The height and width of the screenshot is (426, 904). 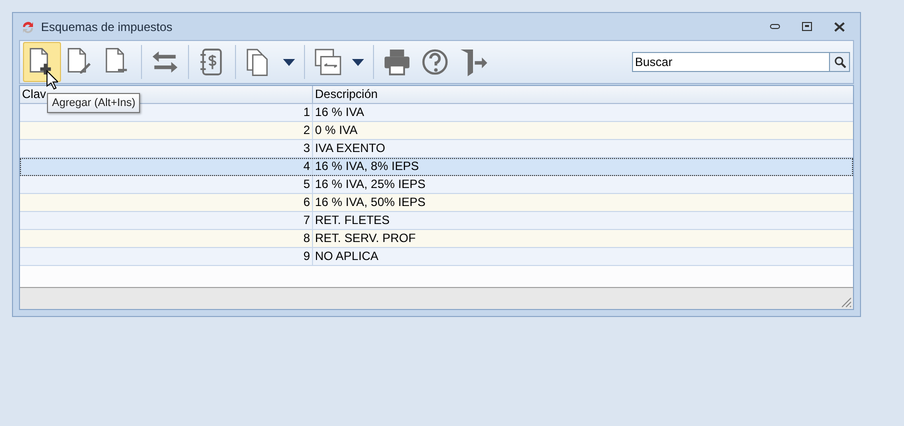 I want to click on table-cell-text: 16 % IVA, so click(x=340, y=112).